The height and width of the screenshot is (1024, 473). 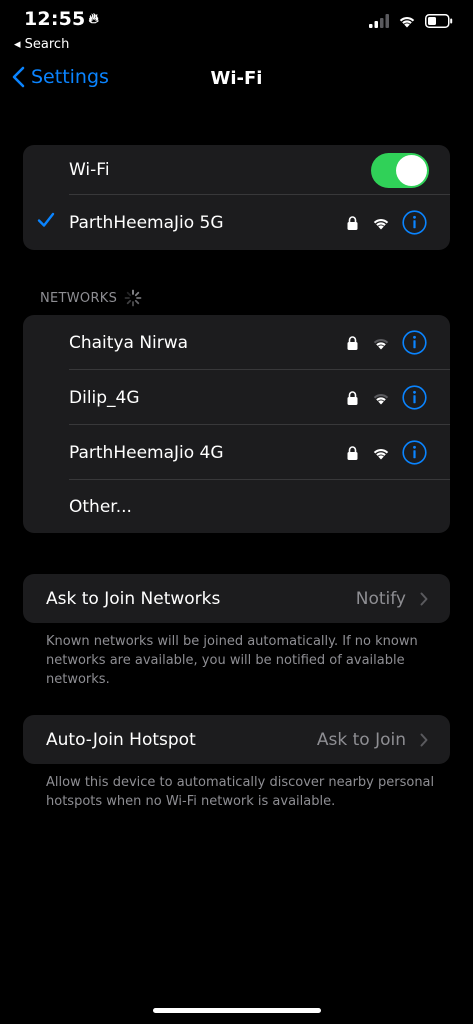 What do you see at coordinates (236, 342) in the screenshot?
I see `network-row: Chaitya Nirwa` at bounding box center [236, 342].